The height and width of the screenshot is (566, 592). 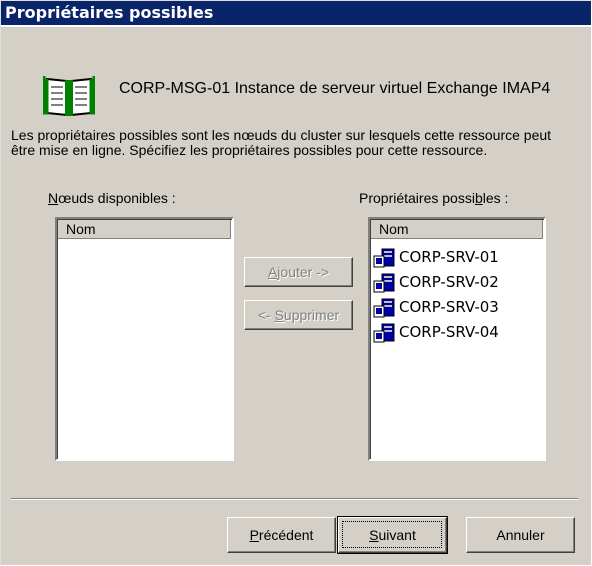 I want to click on remove-button: <- Supprimer, so click(x=298, y=315).